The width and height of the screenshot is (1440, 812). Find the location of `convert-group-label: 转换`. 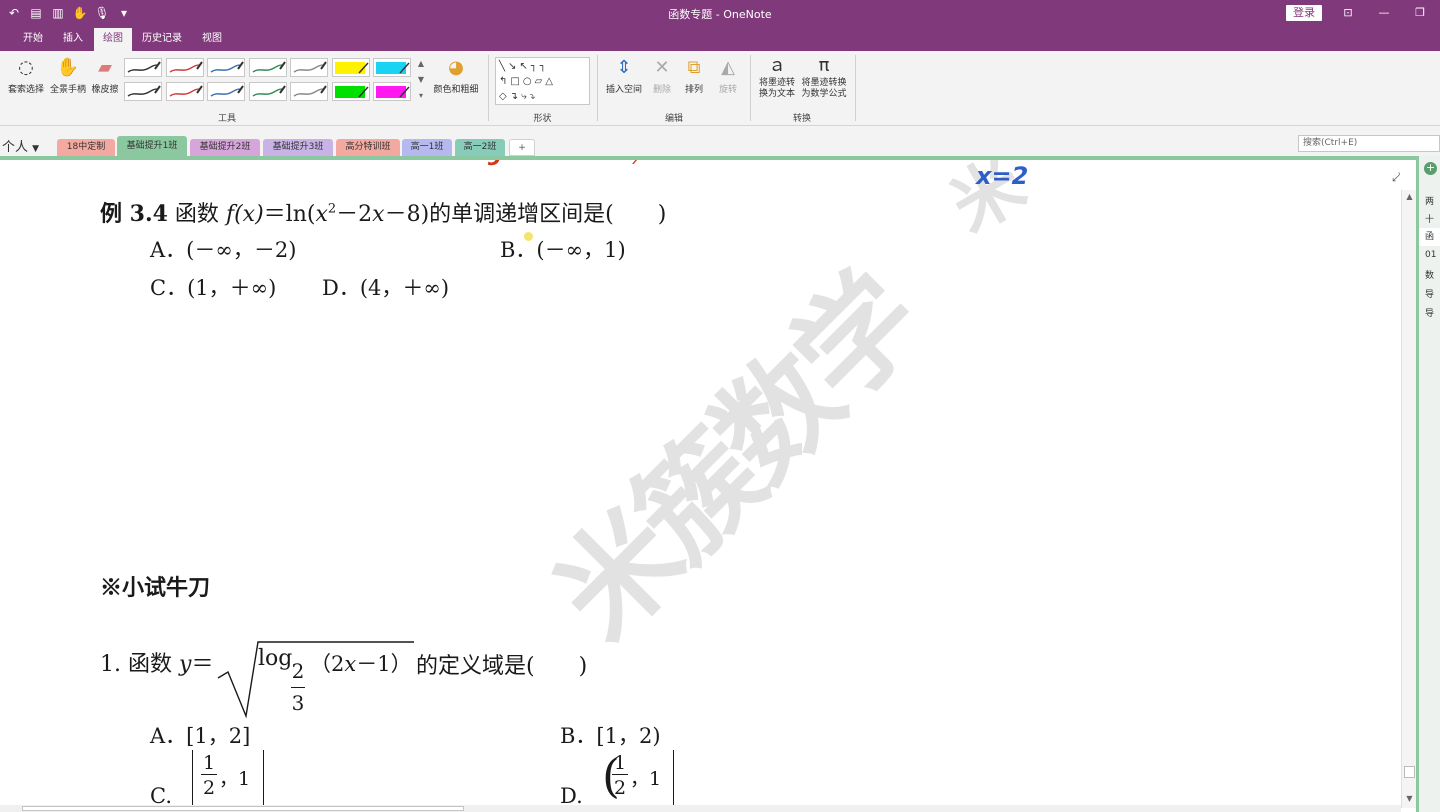

convert-group-label: 转换 is located at coordinates (801, 119).